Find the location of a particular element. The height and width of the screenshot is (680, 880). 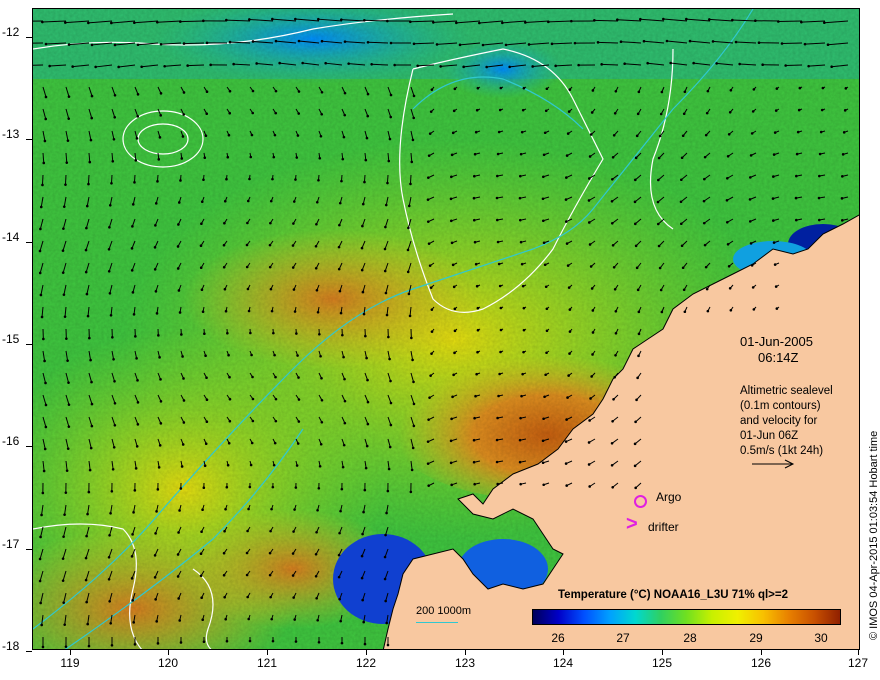

colorbar-tick: 29 is located at coordinates (756, 638).